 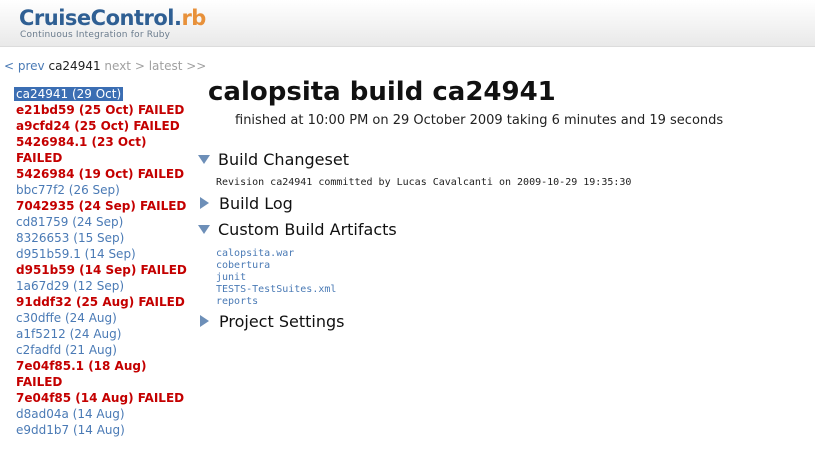 I want to click on artifact-link: reports, so click(x=276, y=302).